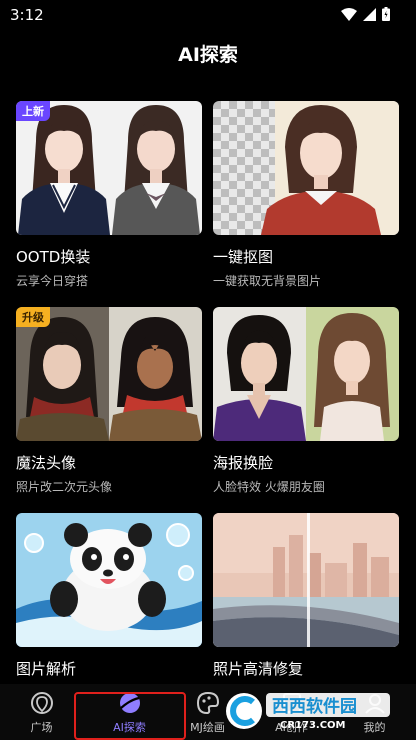  Describe the element at coordinates (208, 55) in the screenshot. I see `page-title: AI探索` at that location.